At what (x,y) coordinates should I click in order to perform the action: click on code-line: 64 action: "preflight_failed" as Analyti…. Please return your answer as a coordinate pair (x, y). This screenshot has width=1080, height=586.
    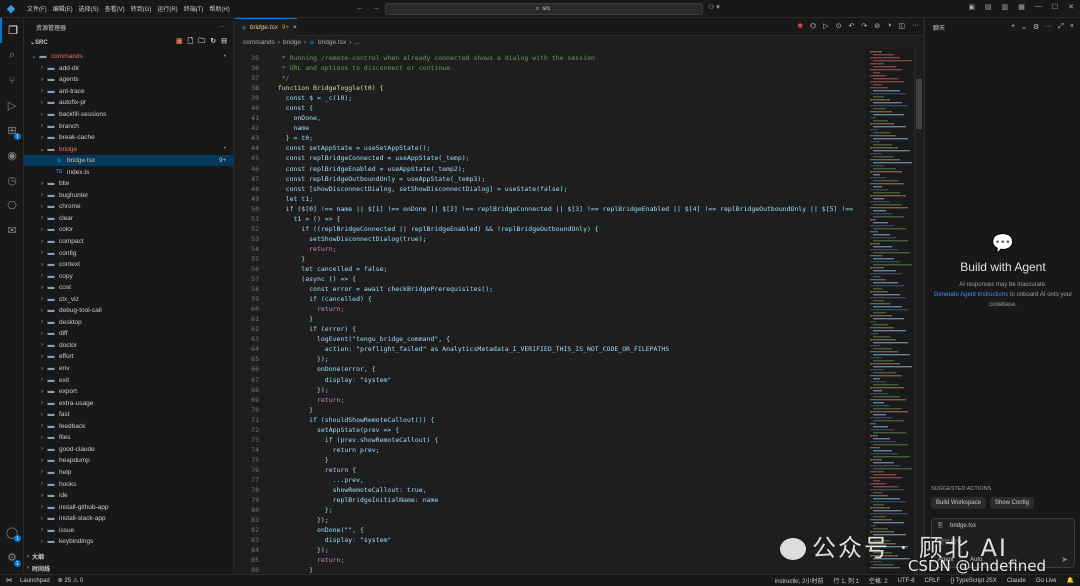
    Looking at the image, I should click on (550, 349).